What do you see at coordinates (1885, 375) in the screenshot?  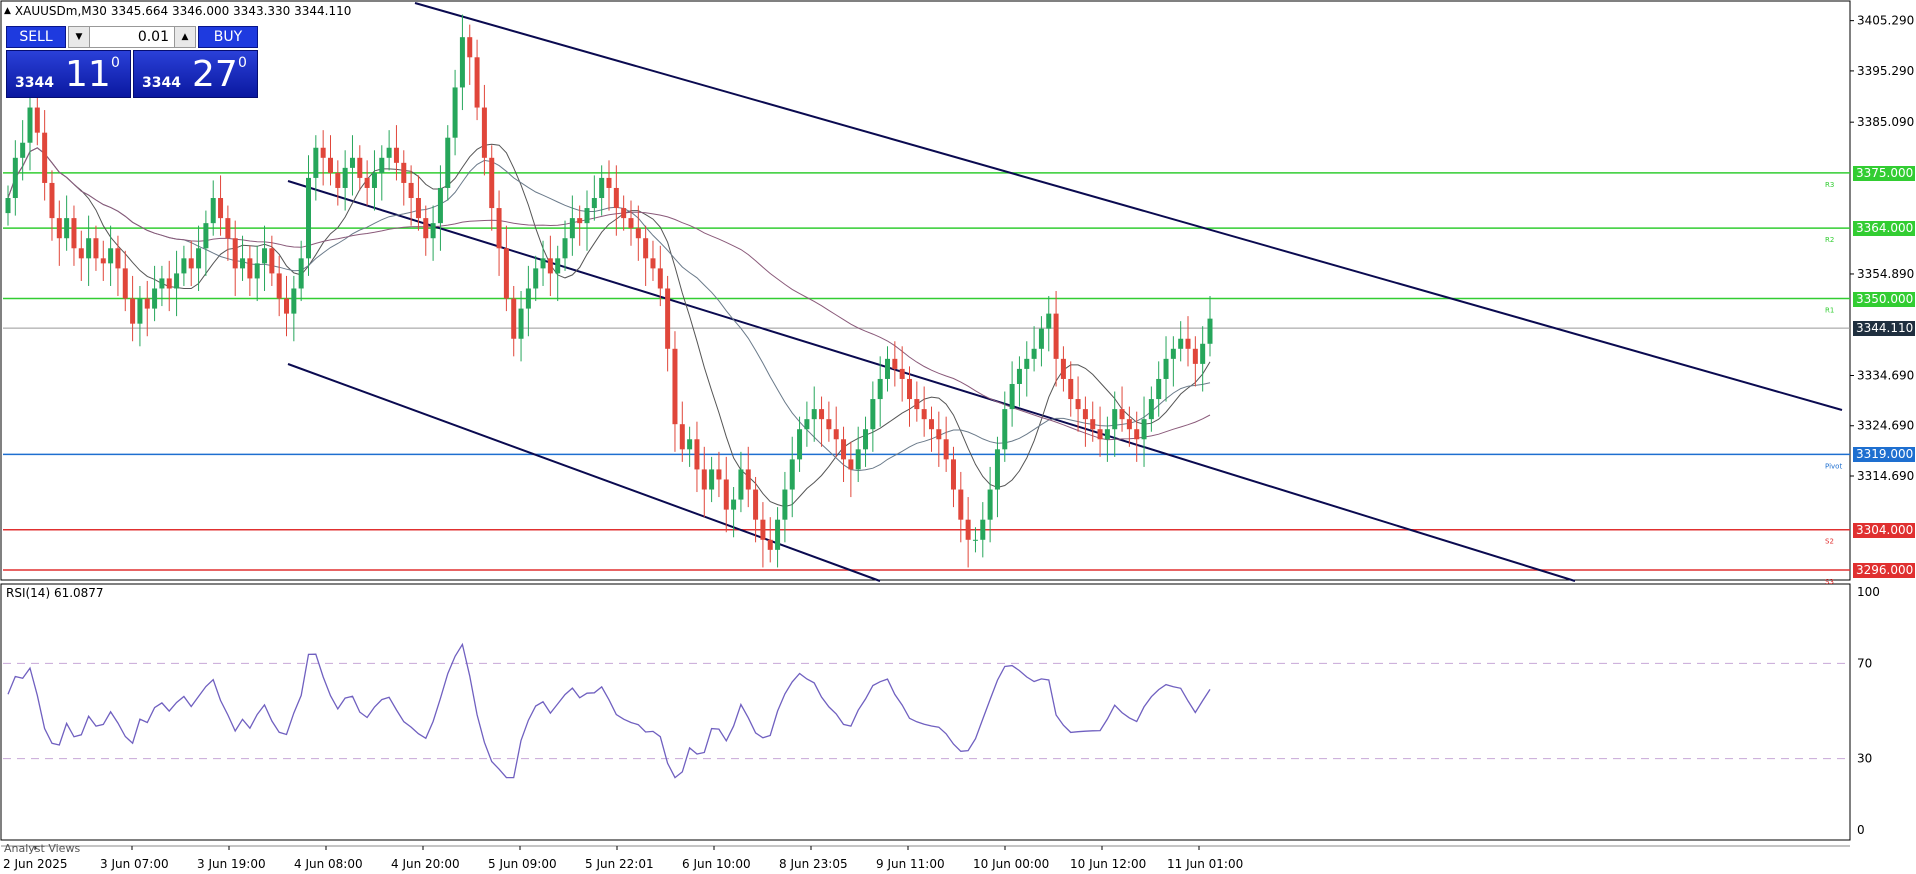 I see `price-tick-label: 3334.690` at bounding box center [1885, 375].